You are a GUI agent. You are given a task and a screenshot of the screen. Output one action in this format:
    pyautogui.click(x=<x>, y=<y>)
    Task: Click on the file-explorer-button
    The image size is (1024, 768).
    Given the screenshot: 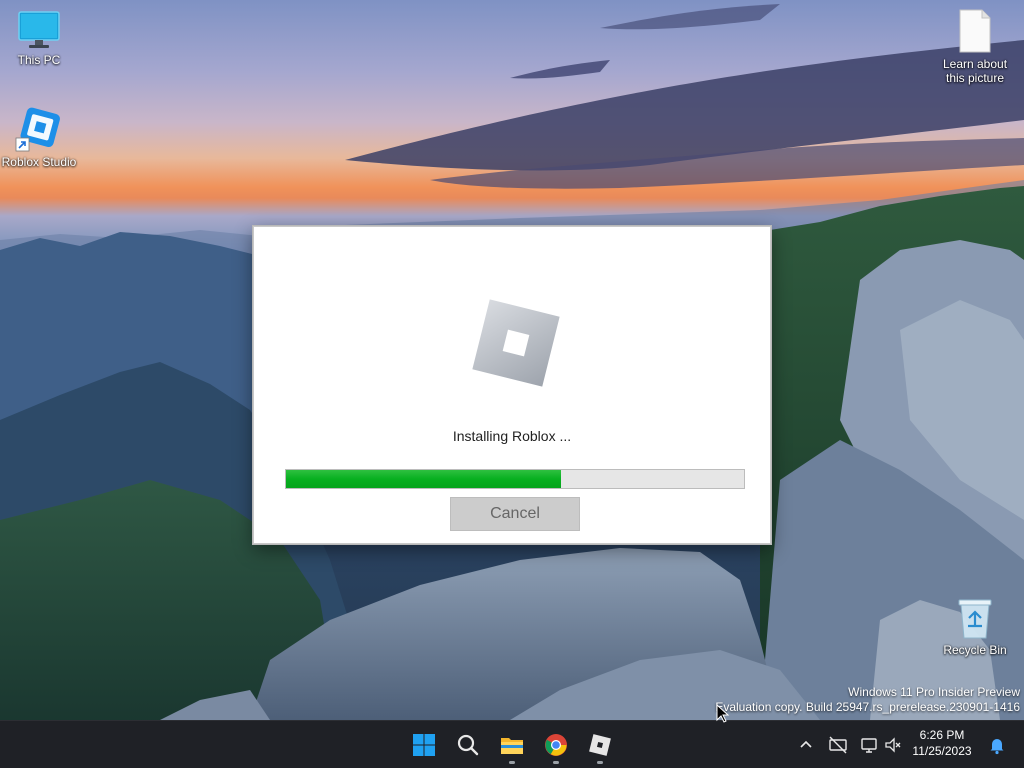 What is the action you would take?
    pyautogui.click(x=512, y=745)
    